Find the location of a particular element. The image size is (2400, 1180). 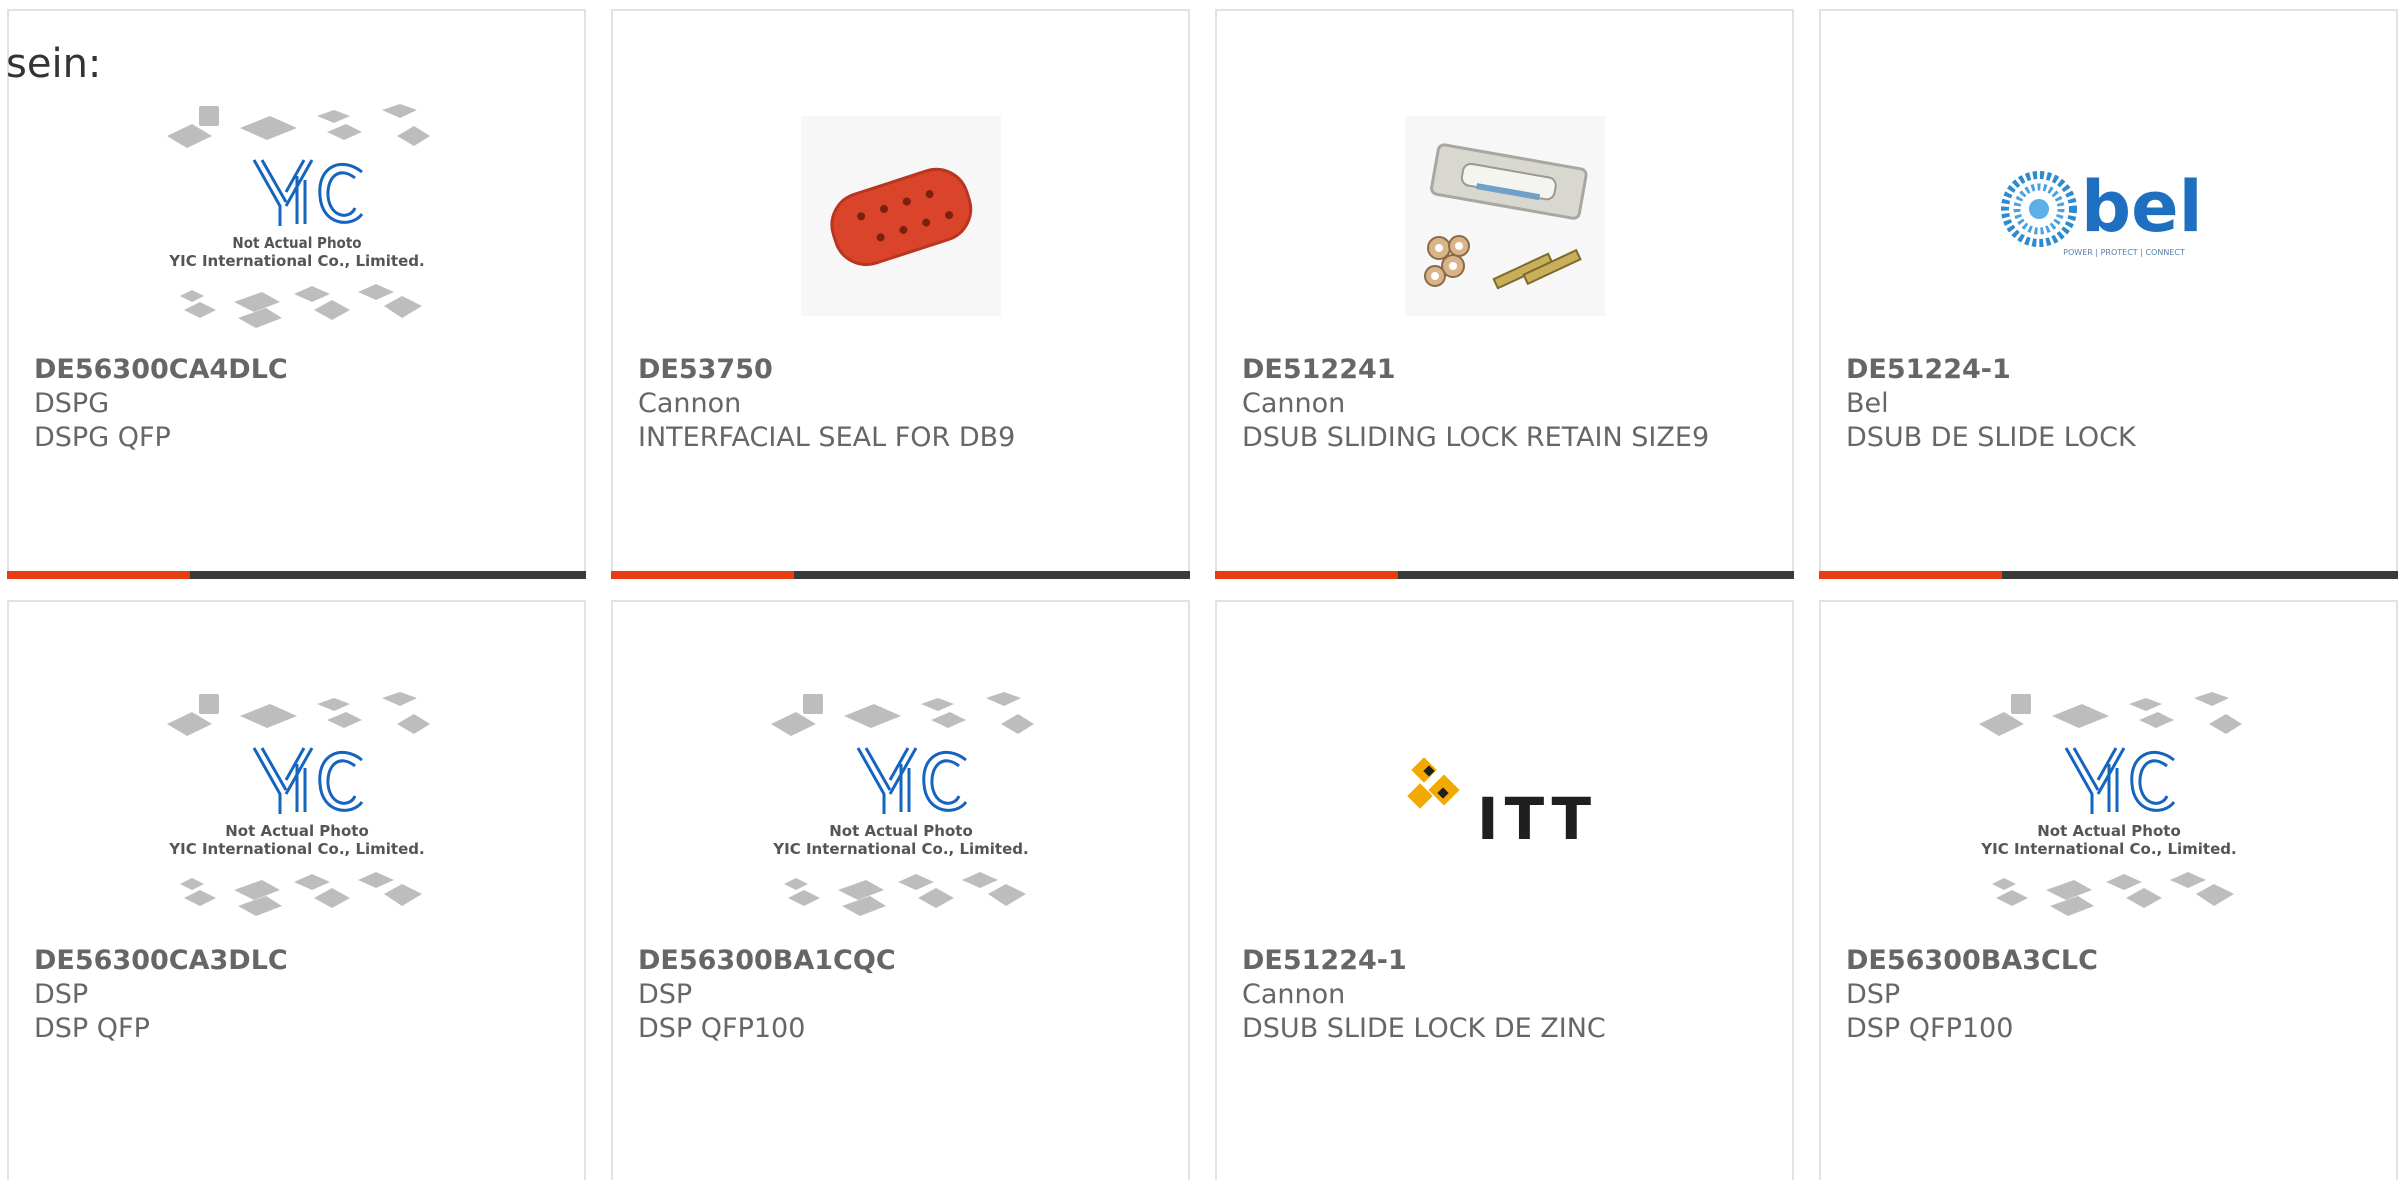

description: DSUB SLIDING LOCK RETAIN SIZE9 is located at coordinates (1476, 437).